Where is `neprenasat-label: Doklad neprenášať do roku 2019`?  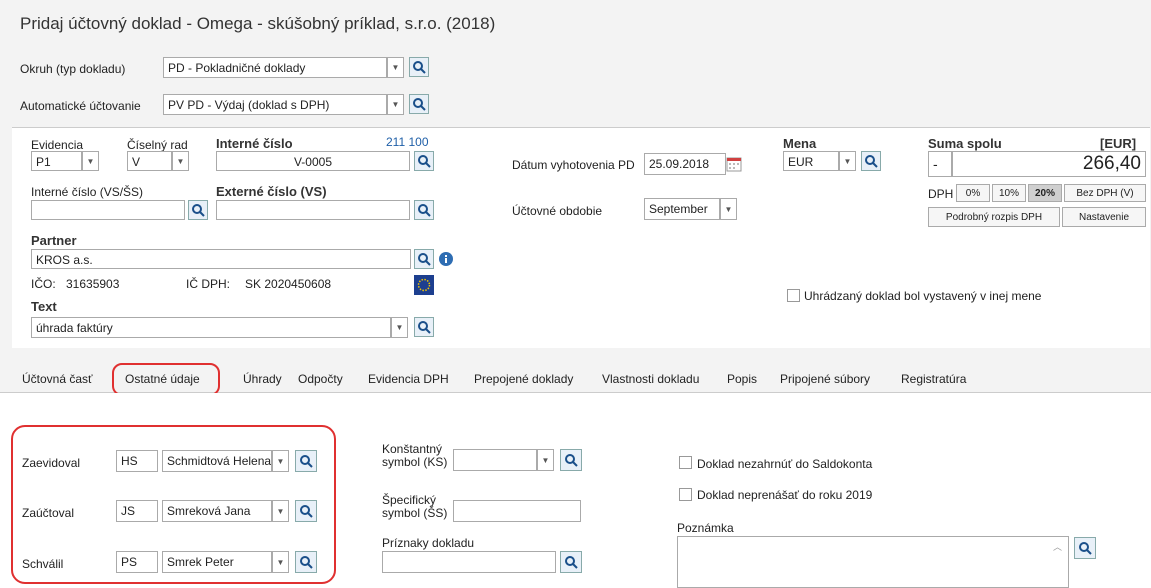
neprenasat-label: Doklad neprenášať do roku 2019 is located at coordinates (785, 495).